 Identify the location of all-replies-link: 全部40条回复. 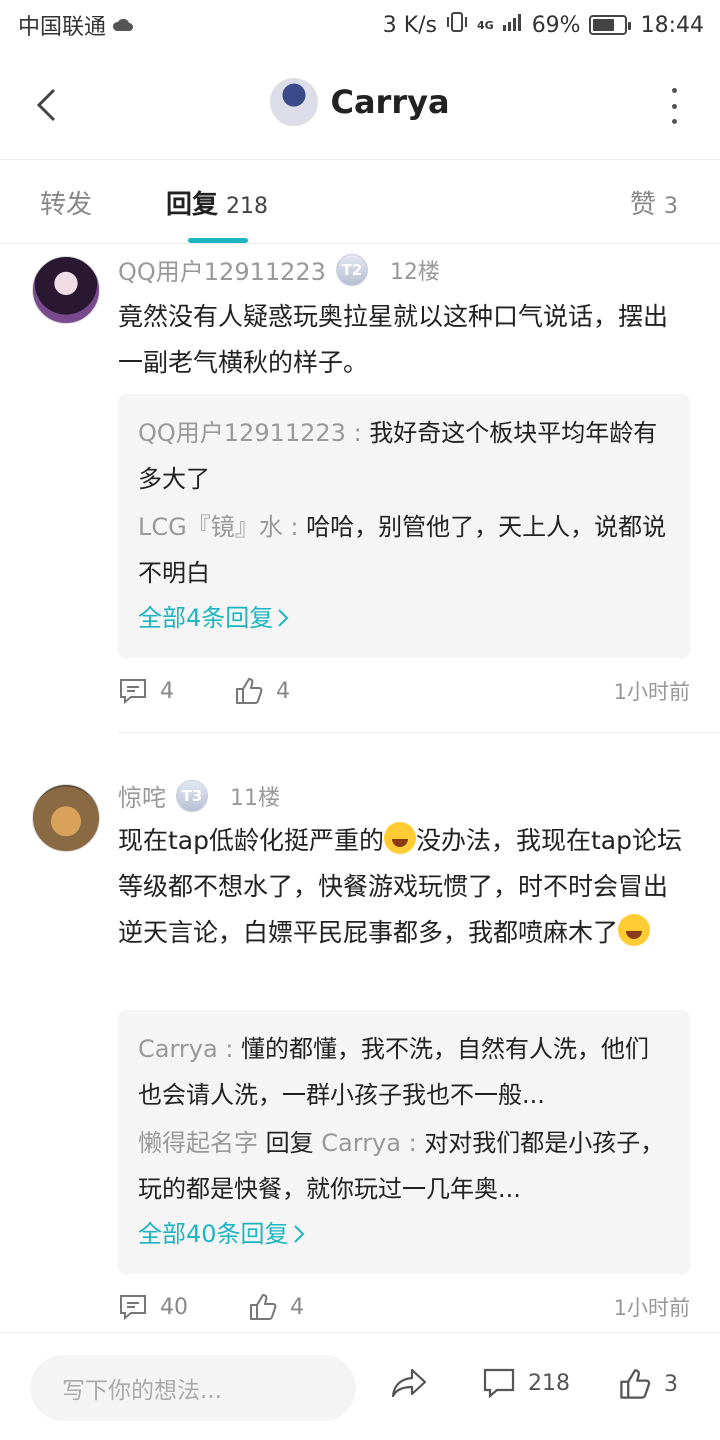
(221, 1234).